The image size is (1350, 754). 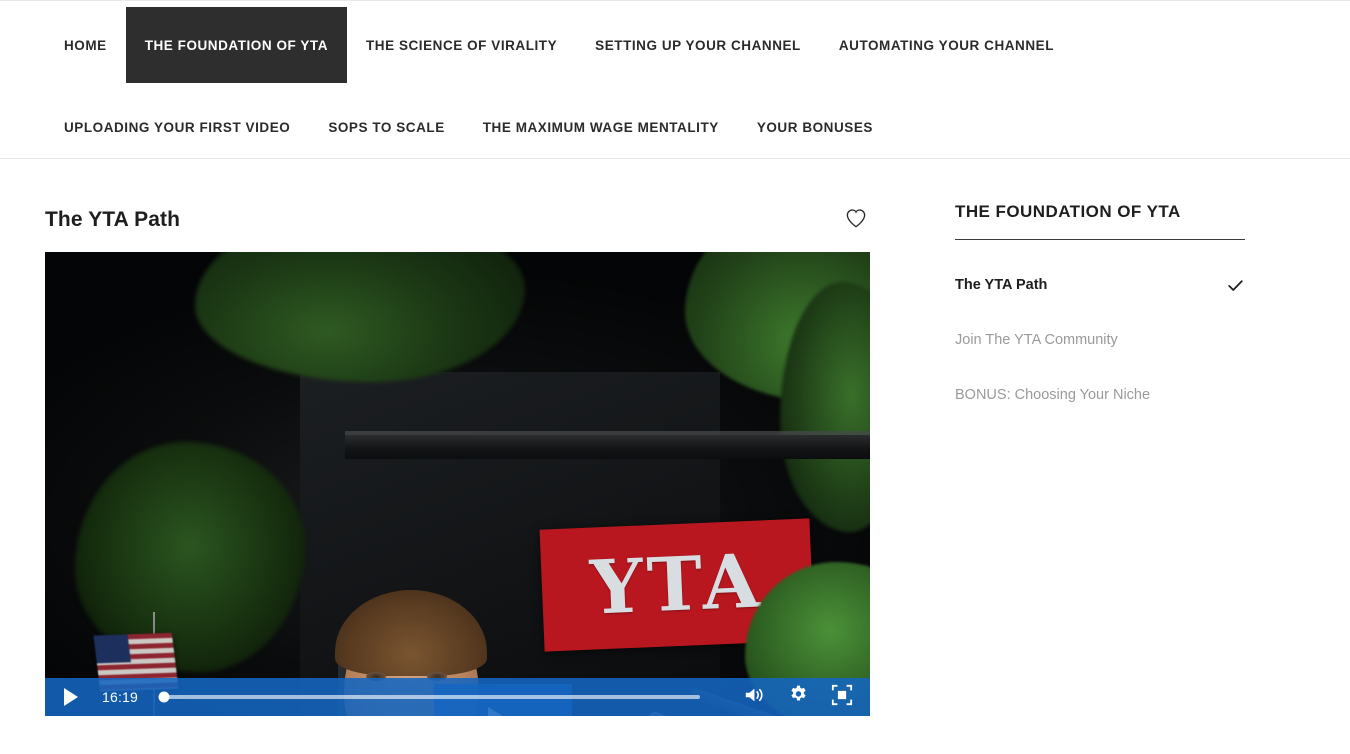 I want to click on sidebar-lesson-label: BONUS: Choosing Your Niche, so click(x=1053, y=395).